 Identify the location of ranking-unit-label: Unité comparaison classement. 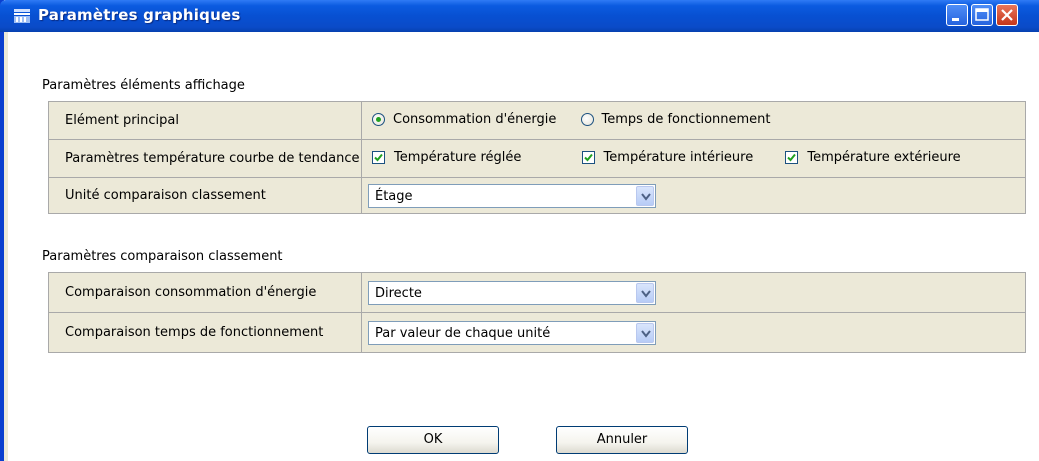
(205, 195).